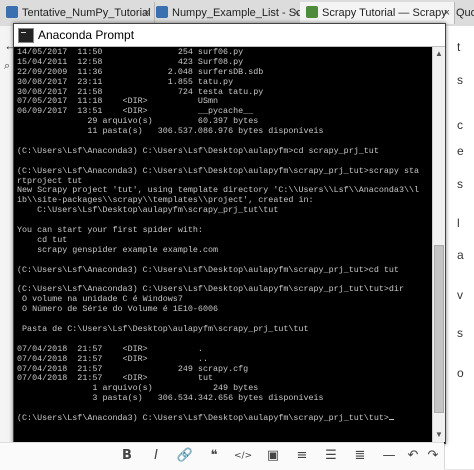  I want to click on editor-toolbar: B I 🔗 ❝ </> ▣ ≡ ☰ ≣ — ↶ ↷, so click(222, 456).